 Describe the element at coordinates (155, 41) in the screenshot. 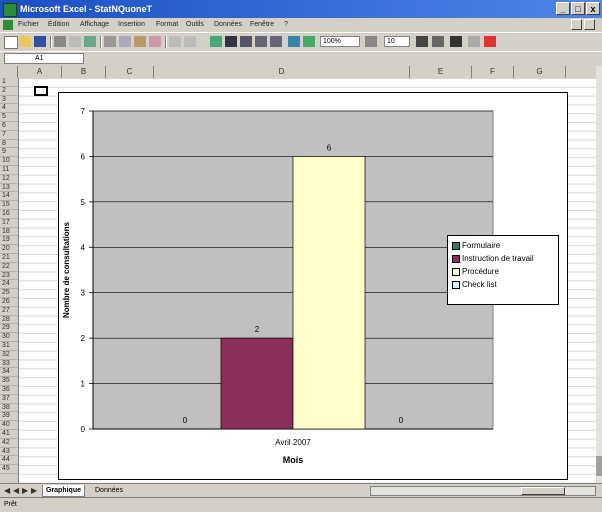

I see `format-painter-icon` at that location.